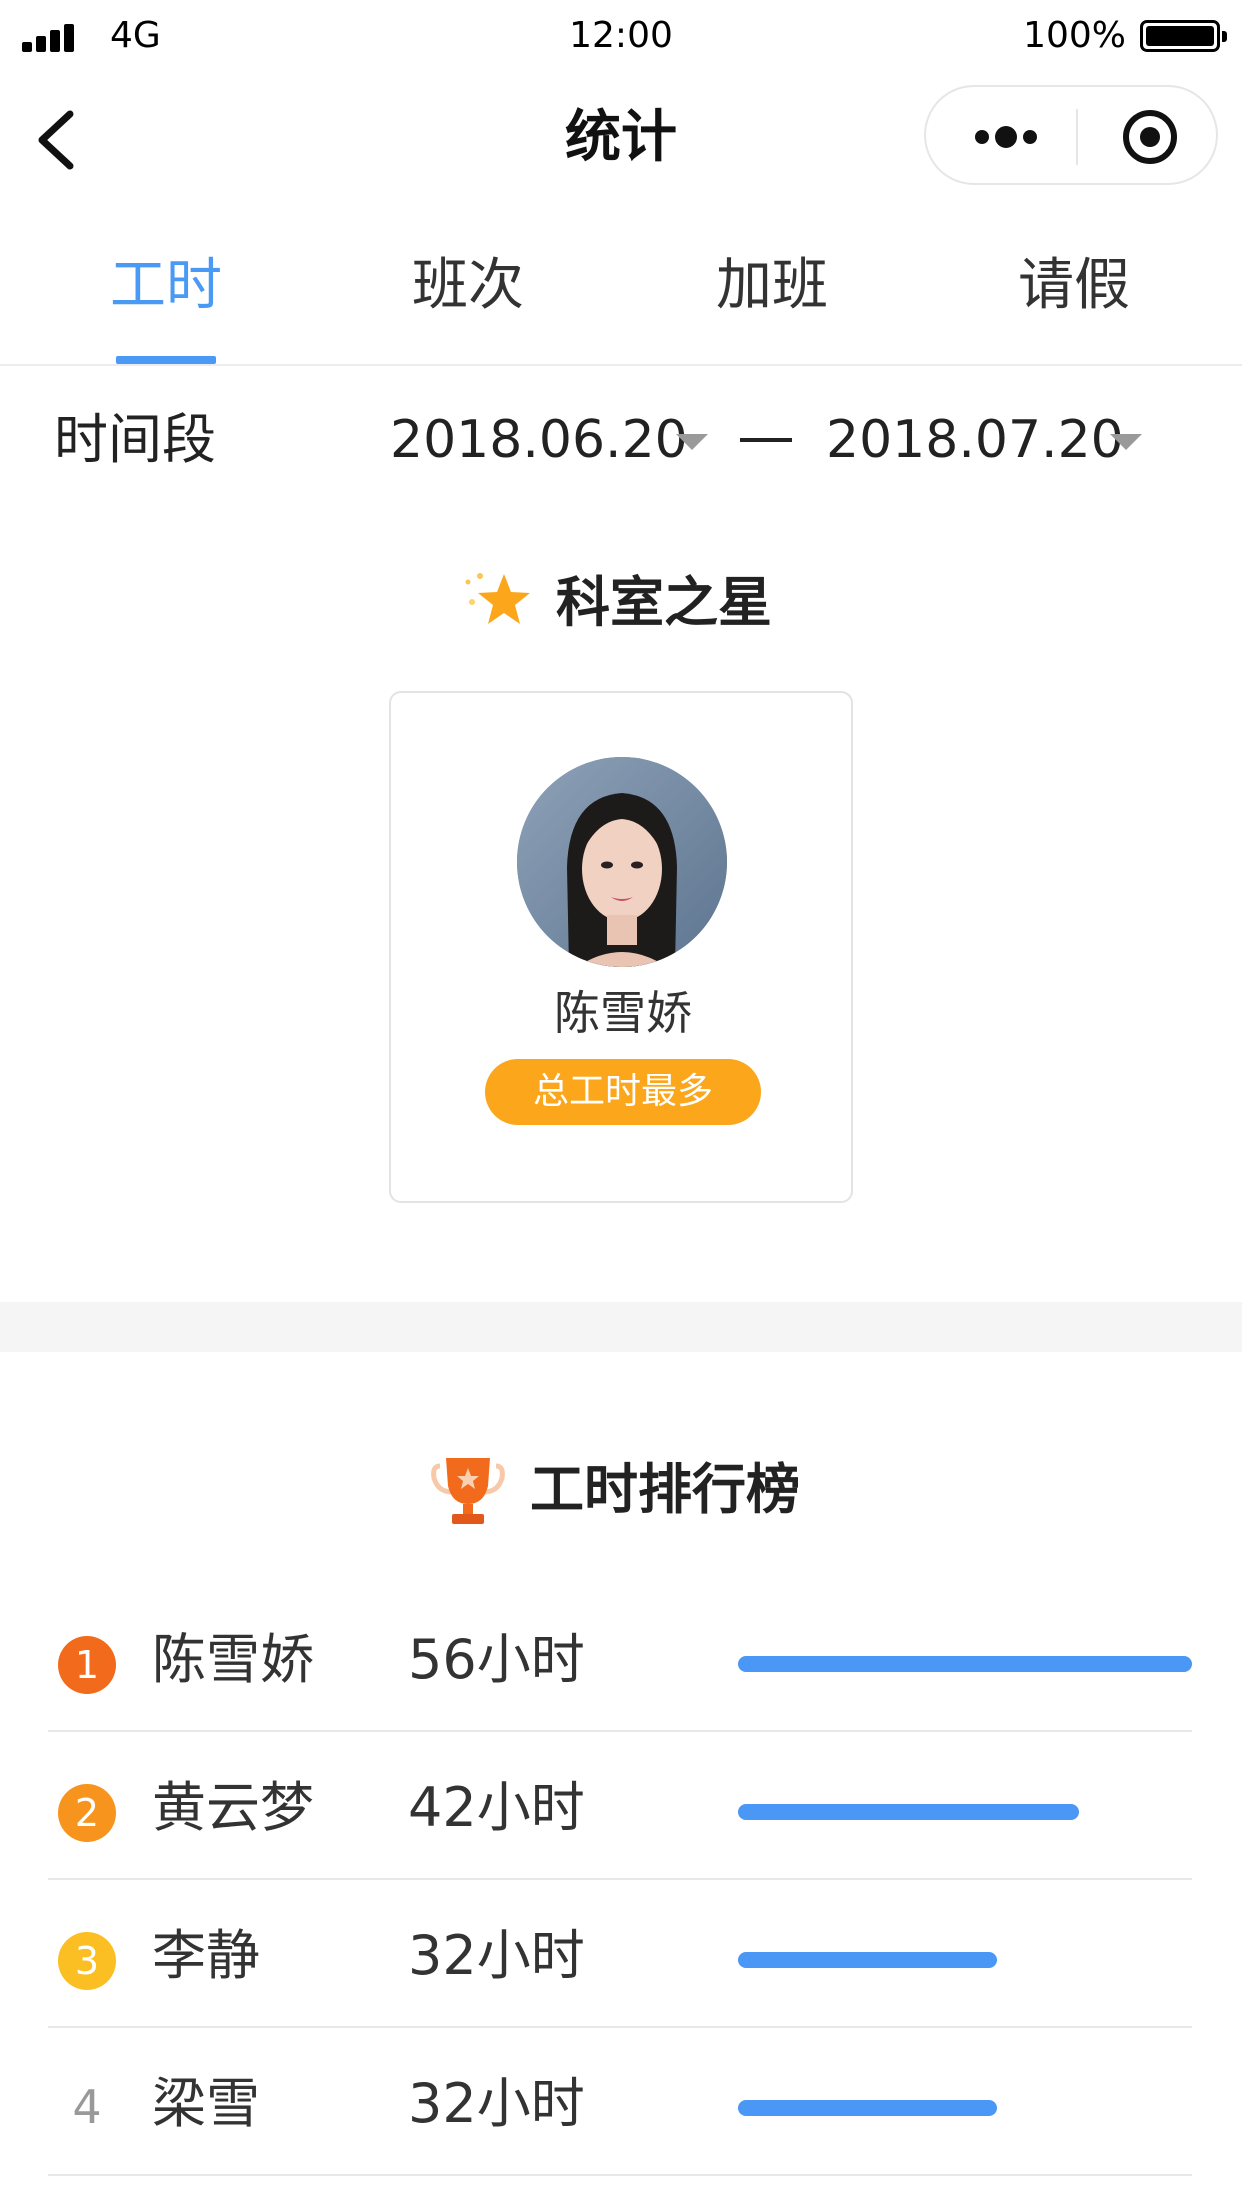 The image size is (1242, 2208). What do you see at coordinates (468, 286) in the screenshot?
I see `tab-shifts: 班次` at bounding box center [468, 286].